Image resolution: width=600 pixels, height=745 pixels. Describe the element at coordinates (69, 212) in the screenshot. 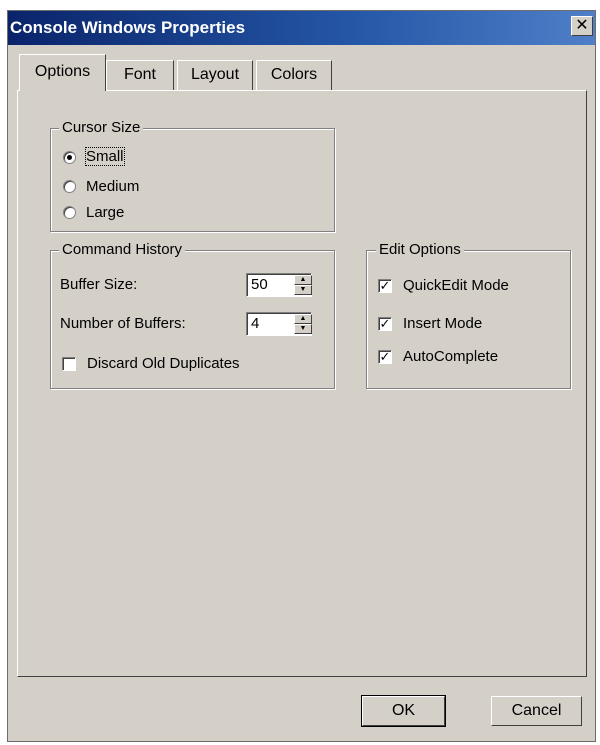

I see `radio-large` at that location.